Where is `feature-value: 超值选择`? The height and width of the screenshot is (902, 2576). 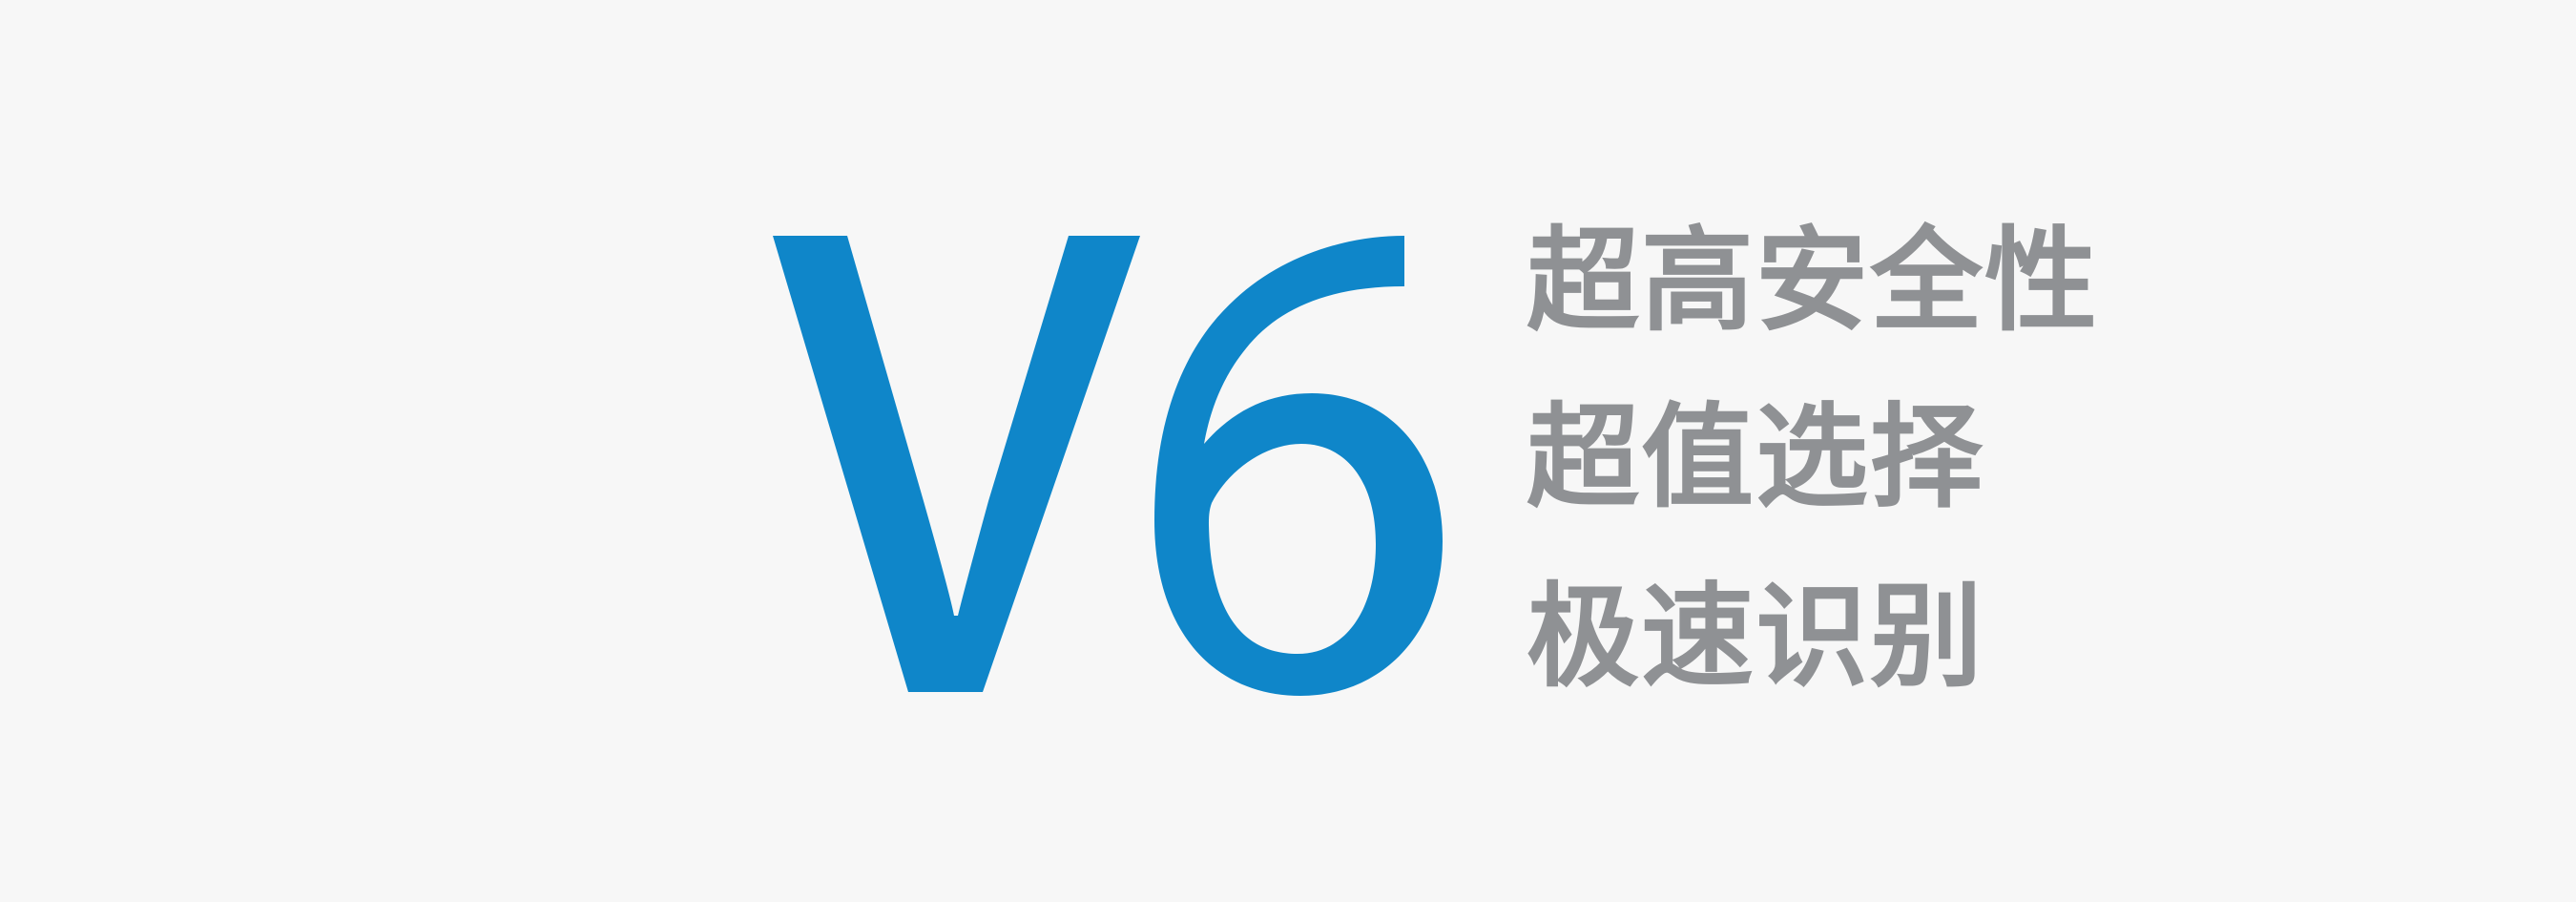
feature-value: 超值选择 is located at coordinates (1756, 457).